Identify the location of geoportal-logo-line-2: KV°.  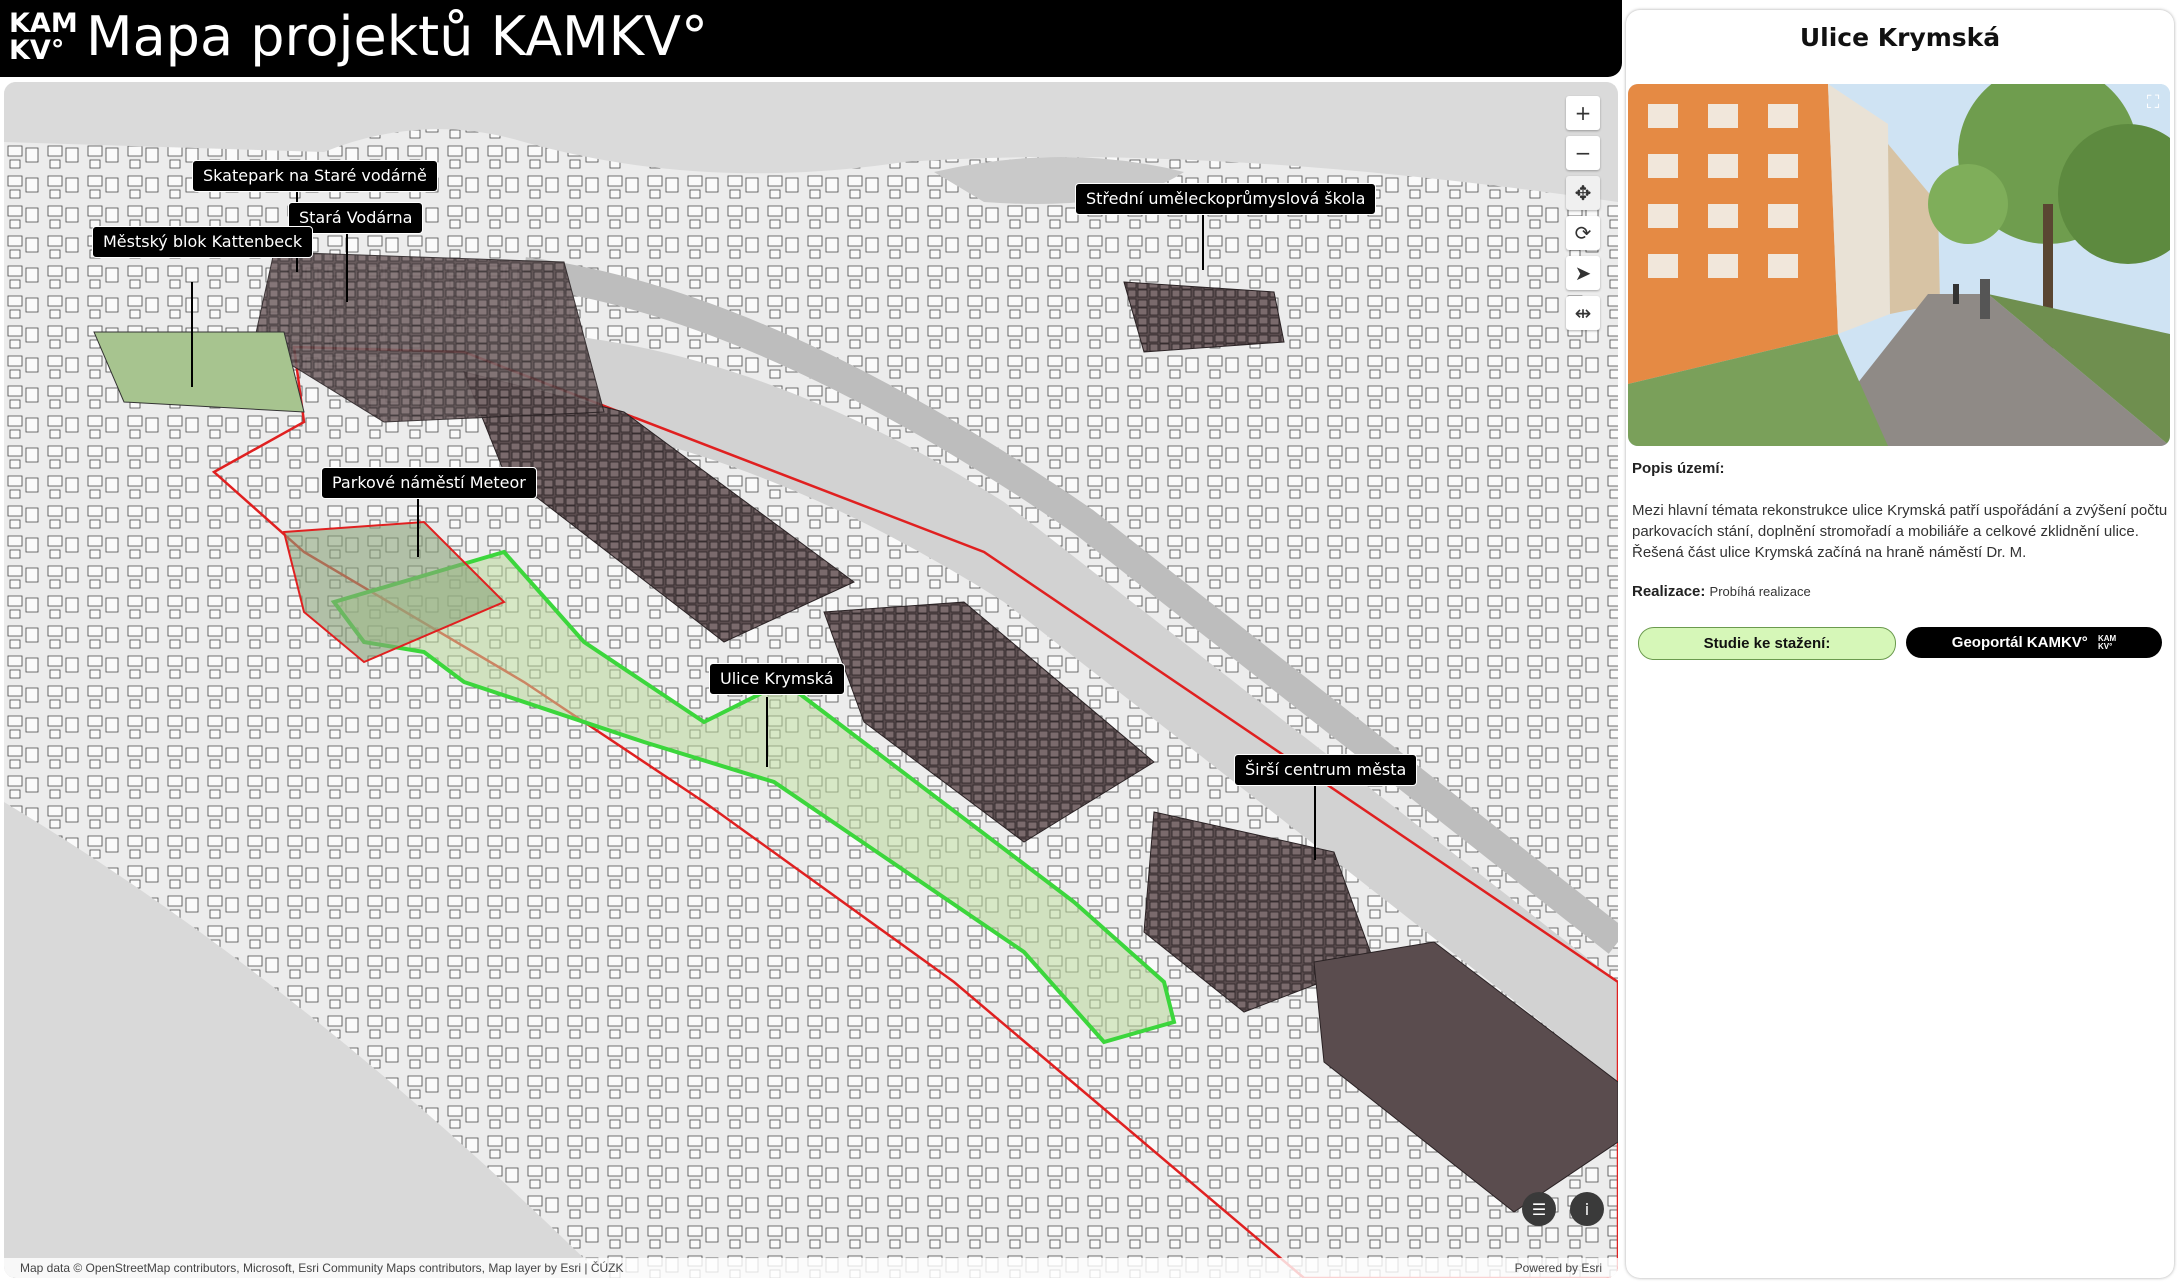
(2105, 647).